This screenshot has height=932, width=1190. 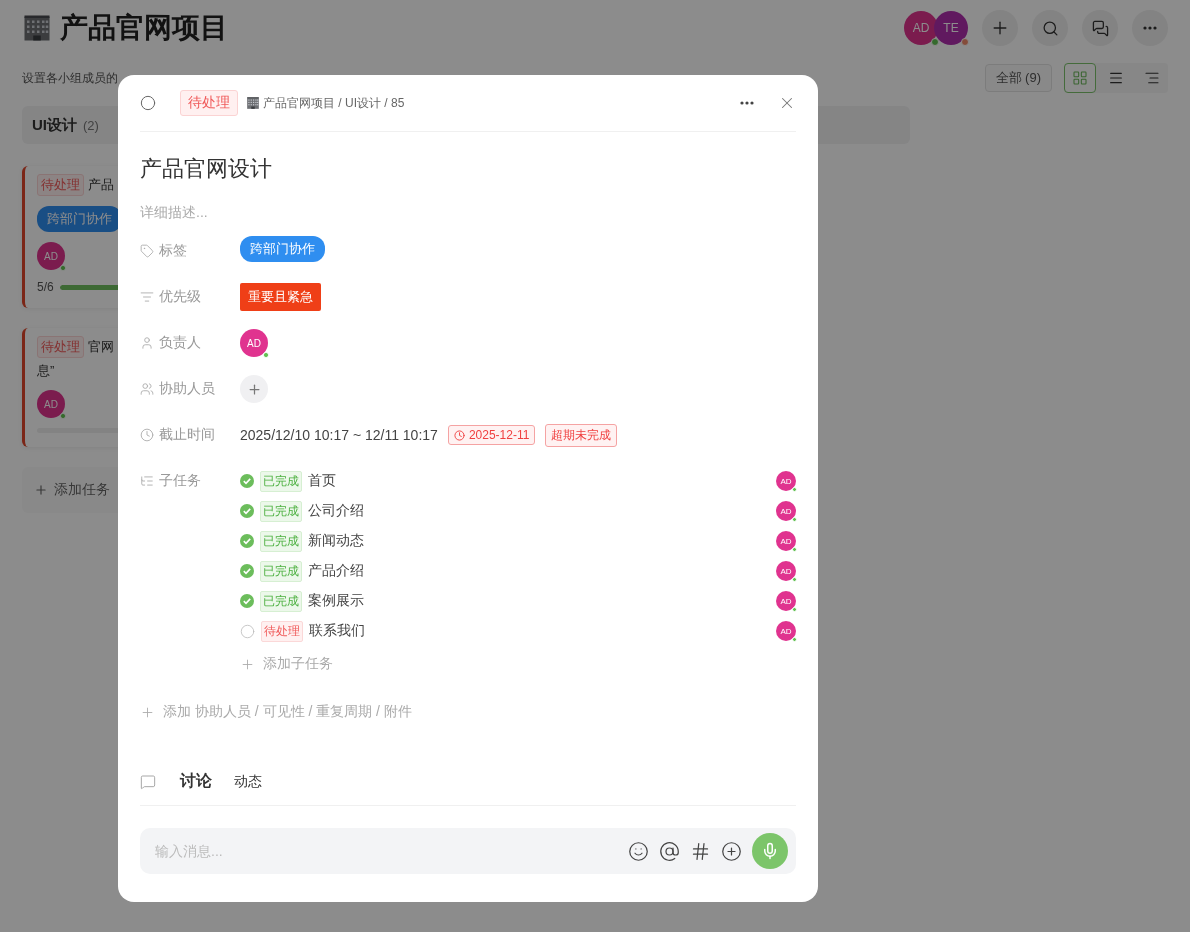 I want to click on subtask-title: 联系我们, so click(x=539, y=631).